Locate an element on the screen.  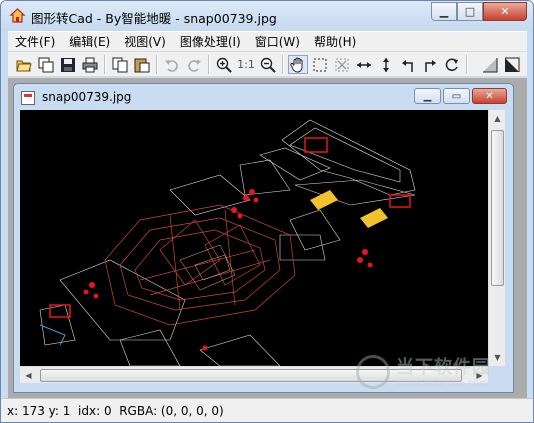
flip-horizontal-icon is located at coordinates (364, 64).